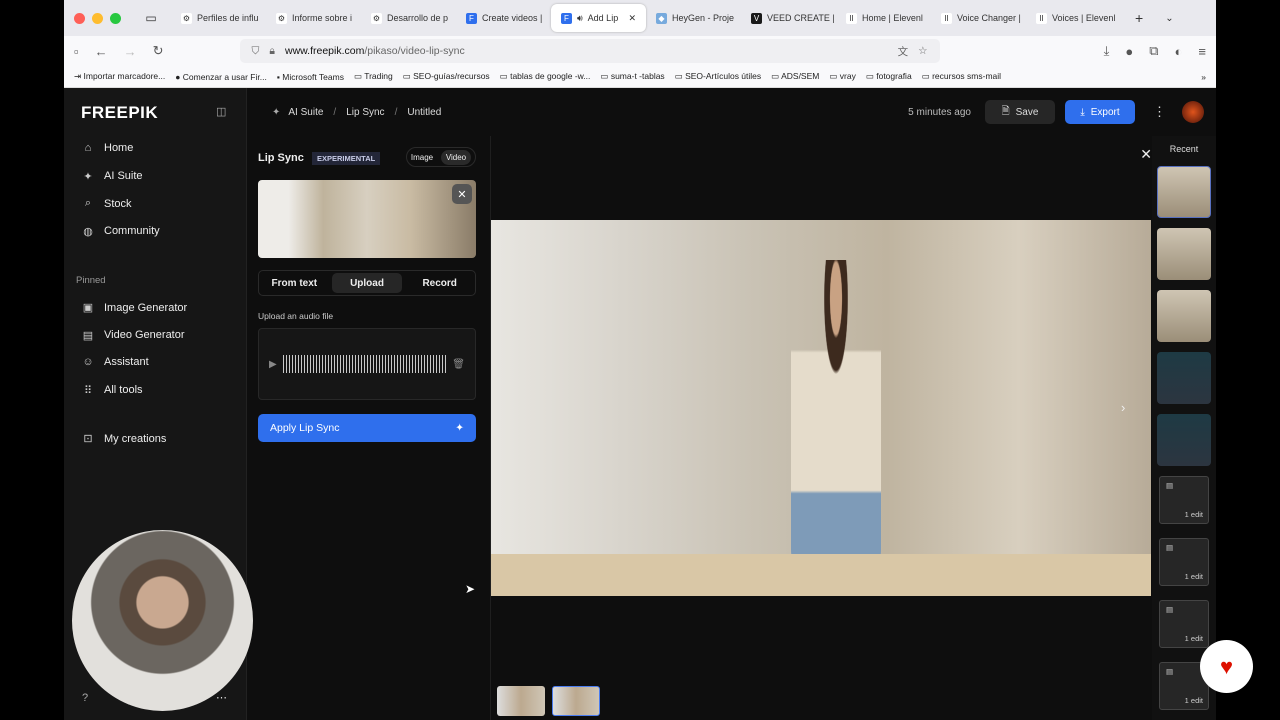 The image size is (1280, 720). Describe the element at coordinates (903, 51) in the screenshot. I see `translate-icon: 文` at that location.